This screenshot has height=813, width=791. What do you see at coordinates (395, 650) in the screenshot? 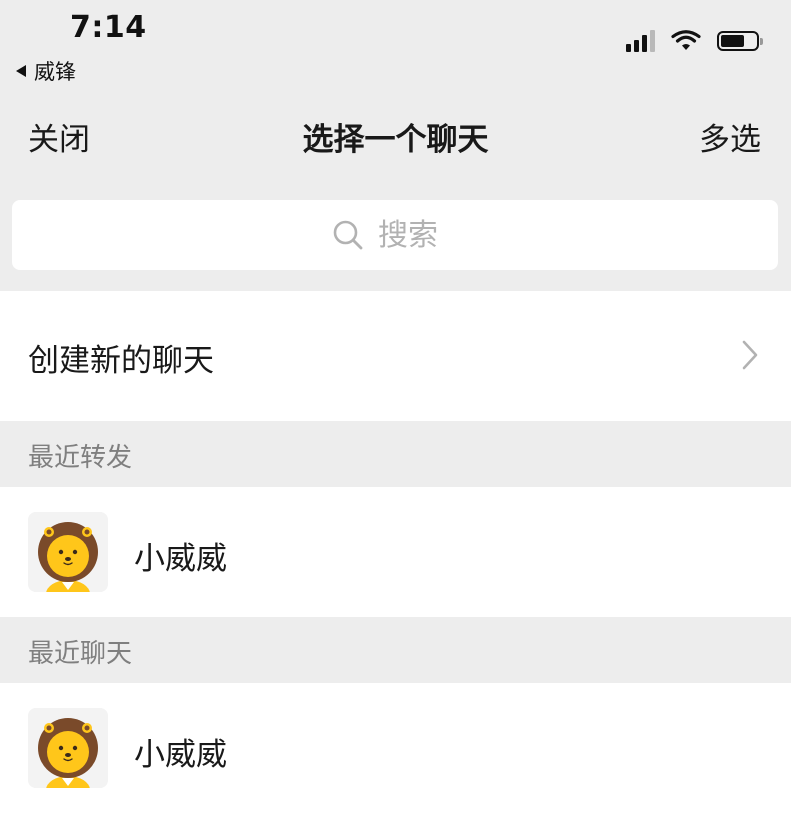
I see `section-header-recent-chats: 最近聊天` at bounding box center [395, 650].